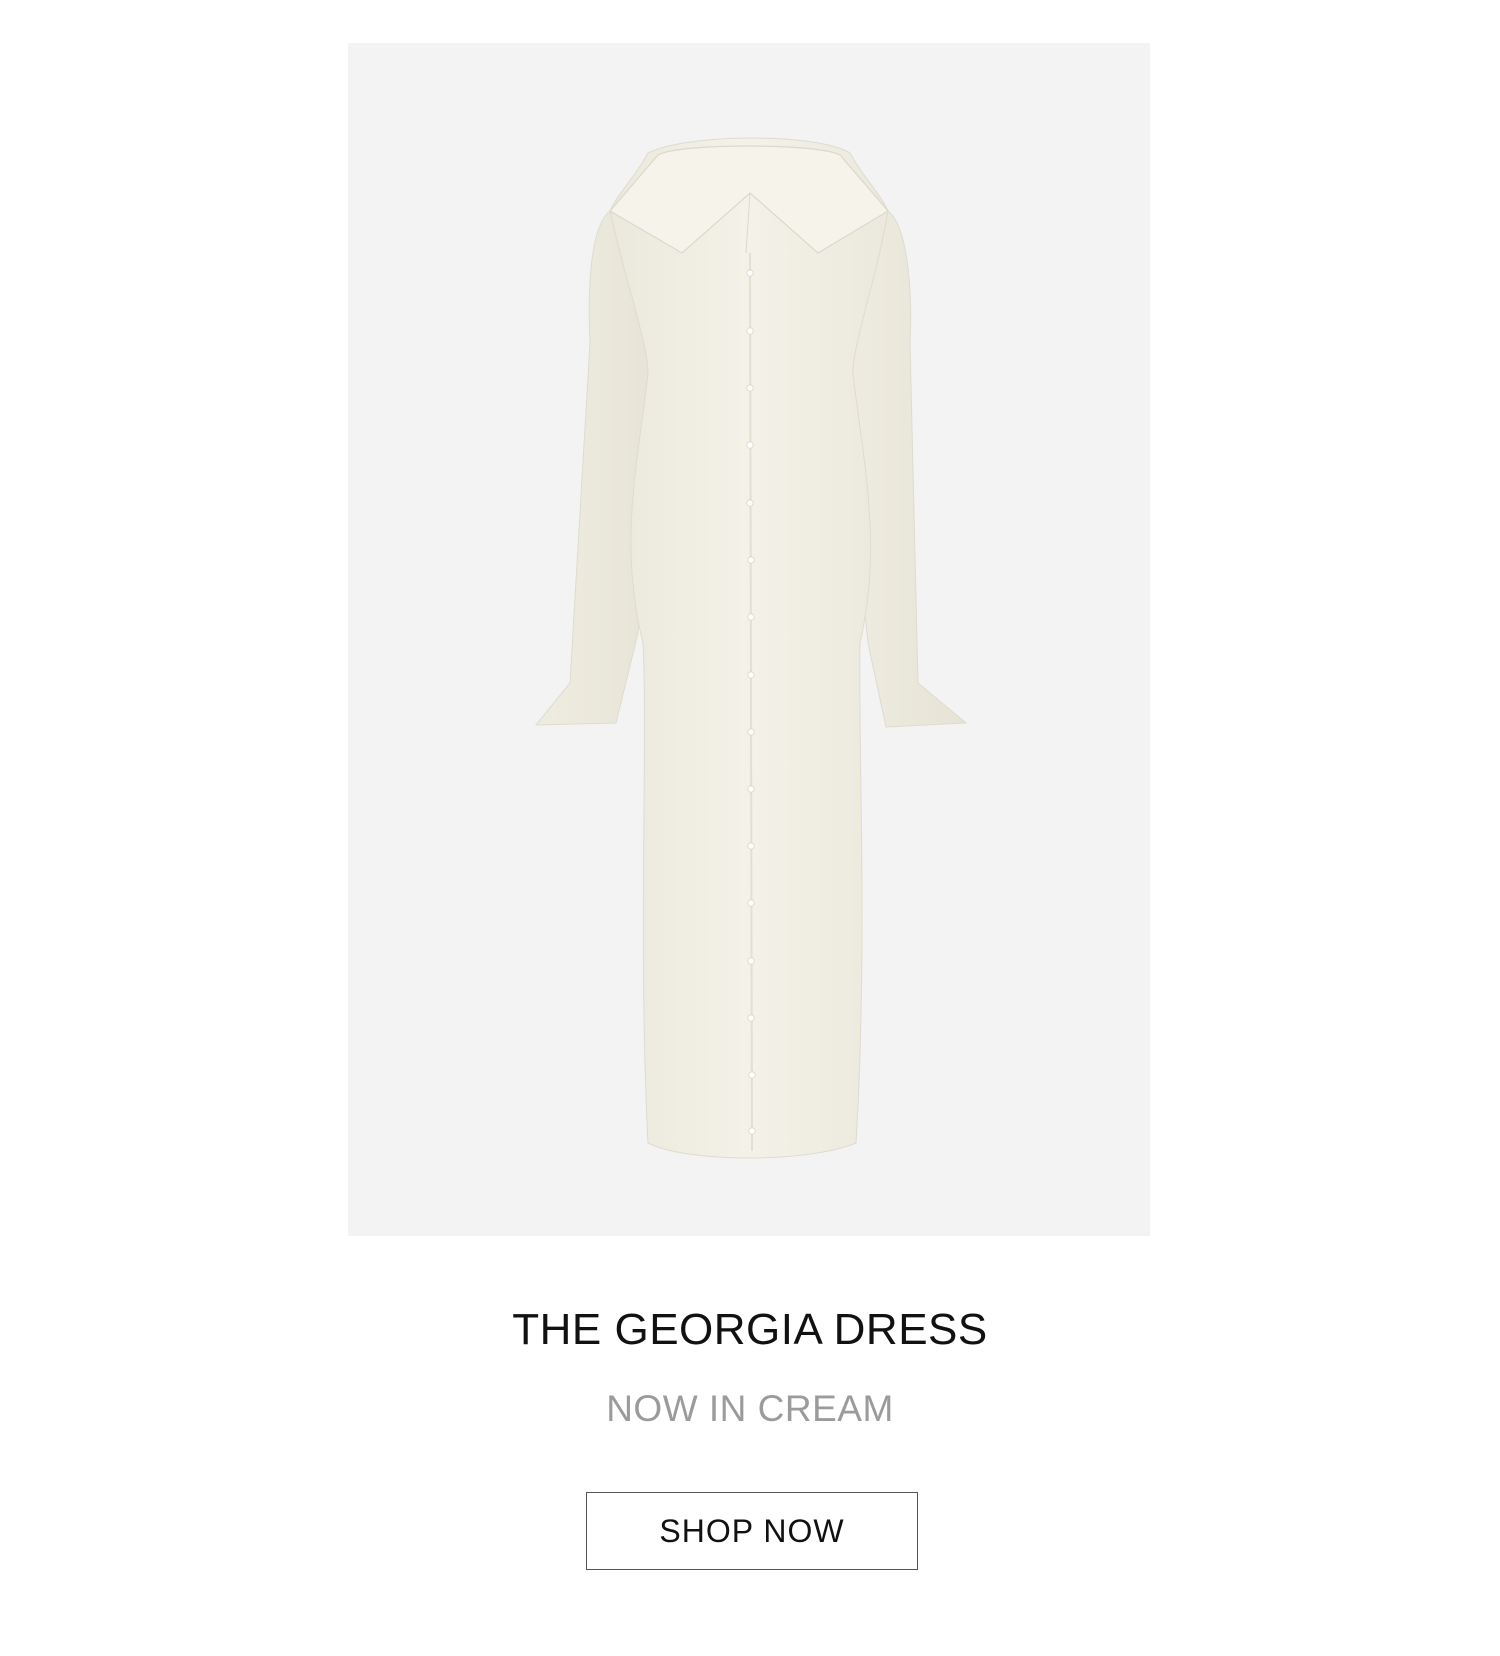 This screenshot has width=1500, height=1656. Describe the element at coordinates (752, 1531) in the screenshot. I see `shop-now-button: SHOP NOW` at that location.